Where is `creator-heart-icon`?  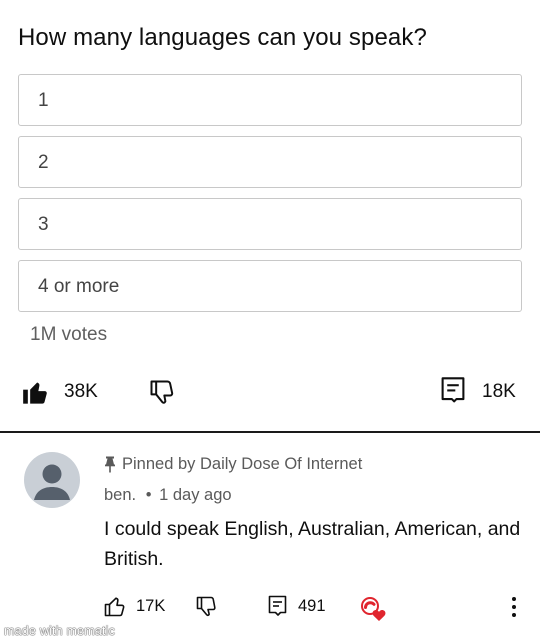 creator-heart-icon is located at coordinates (373, 609).